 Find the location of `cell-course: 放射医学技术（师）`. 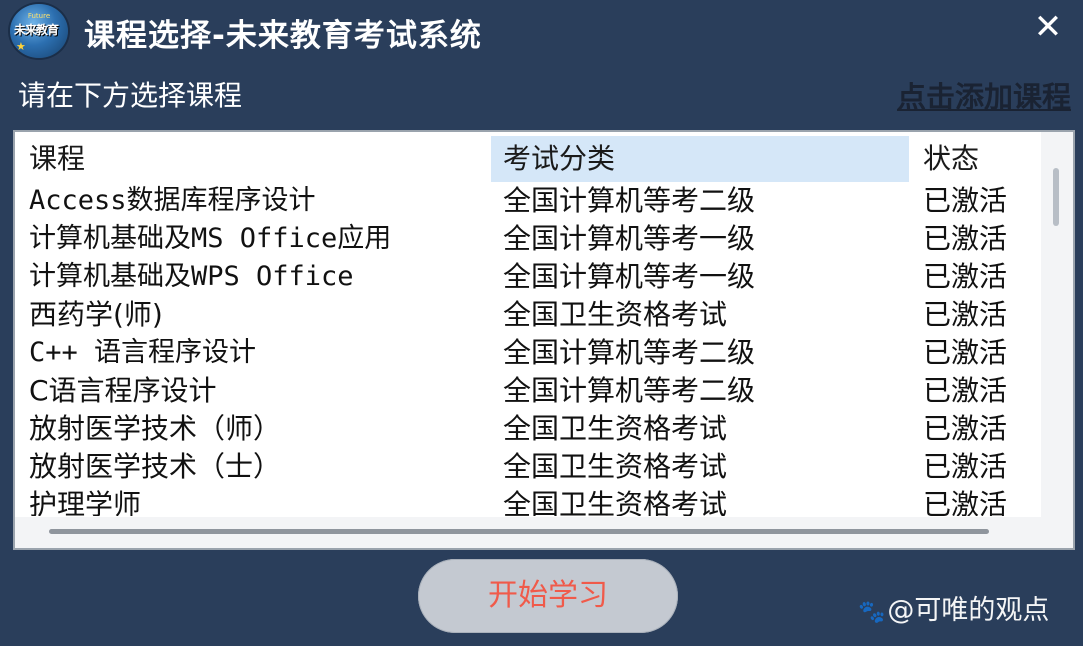

cell-course: 放射医学技术（师） is located at coordinates (155, 428).